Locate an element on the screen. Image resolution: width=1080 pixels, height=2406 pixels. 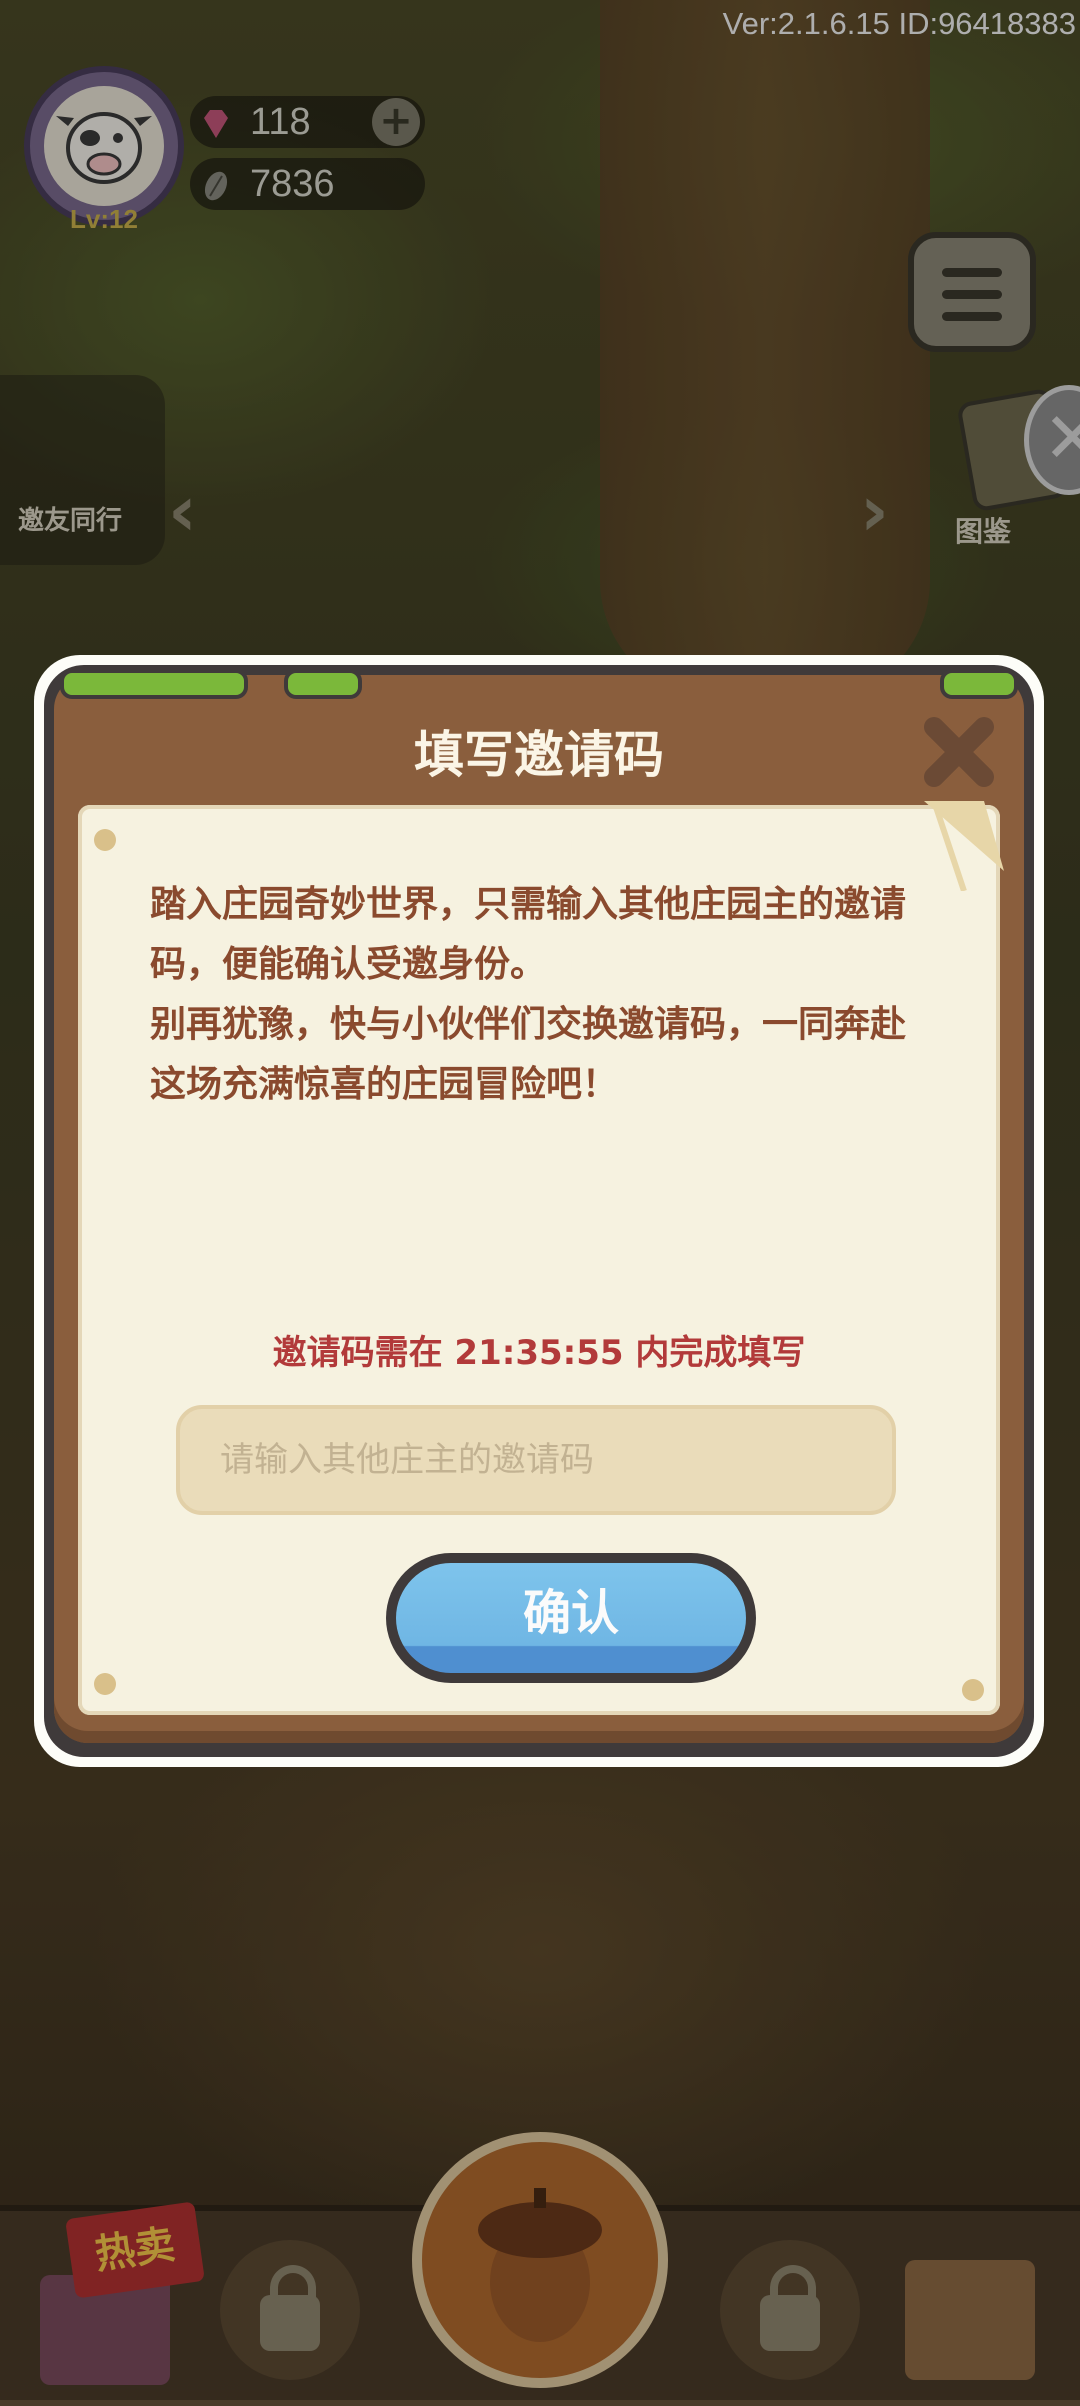
confirm-button-label: 确认 is located at coordinates (571, 1618).